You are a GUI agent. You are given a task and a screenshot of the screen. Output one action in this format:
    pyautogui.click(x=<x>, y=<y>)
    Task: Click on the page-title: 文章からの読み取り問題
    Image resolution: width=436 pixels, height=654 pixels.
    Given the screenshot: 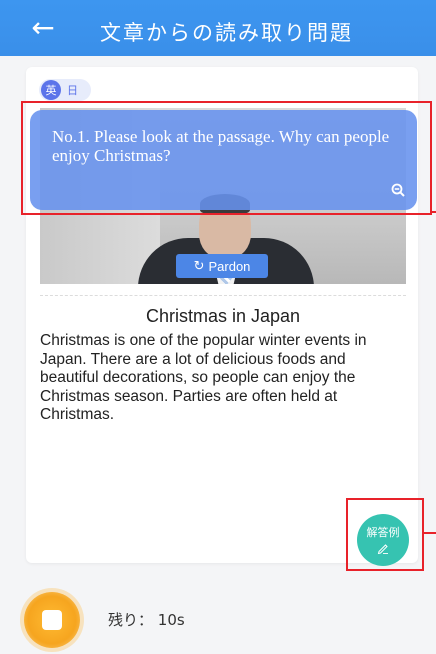 What is the action you would take?
    pyautogui.click(x=226, y=33)
    